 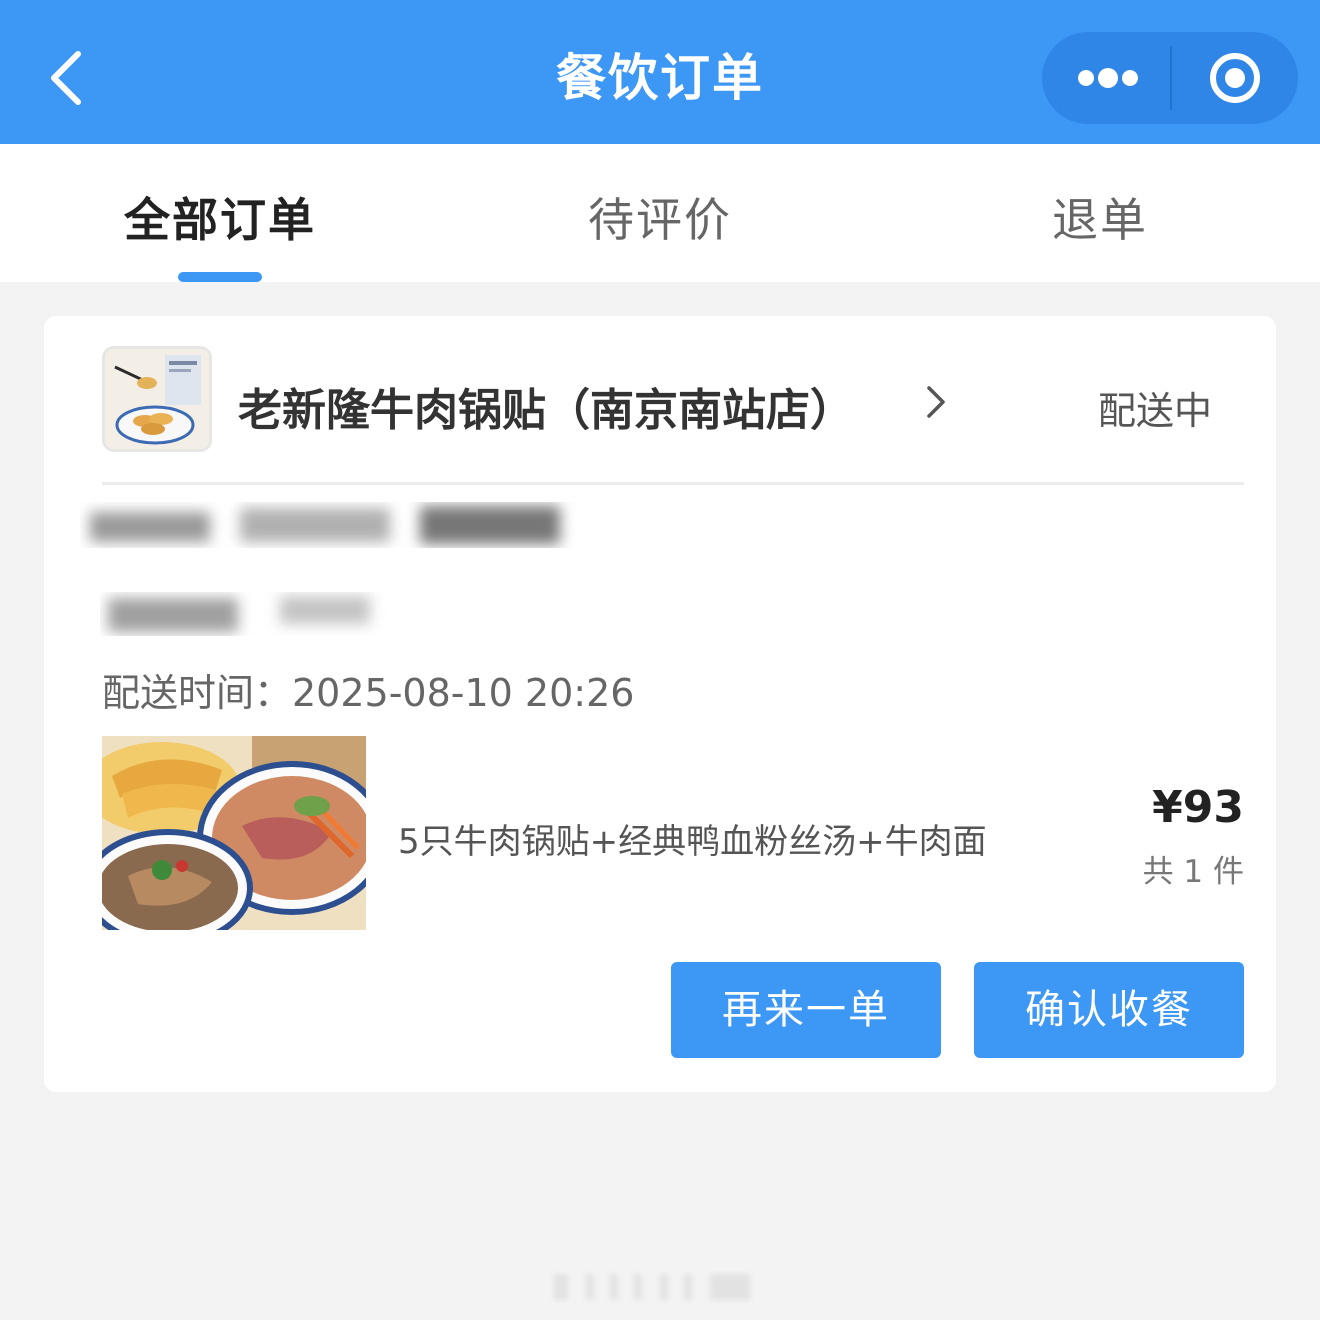 I want to click on reorder-button: 再来一单, so click(x=806, y=1010).